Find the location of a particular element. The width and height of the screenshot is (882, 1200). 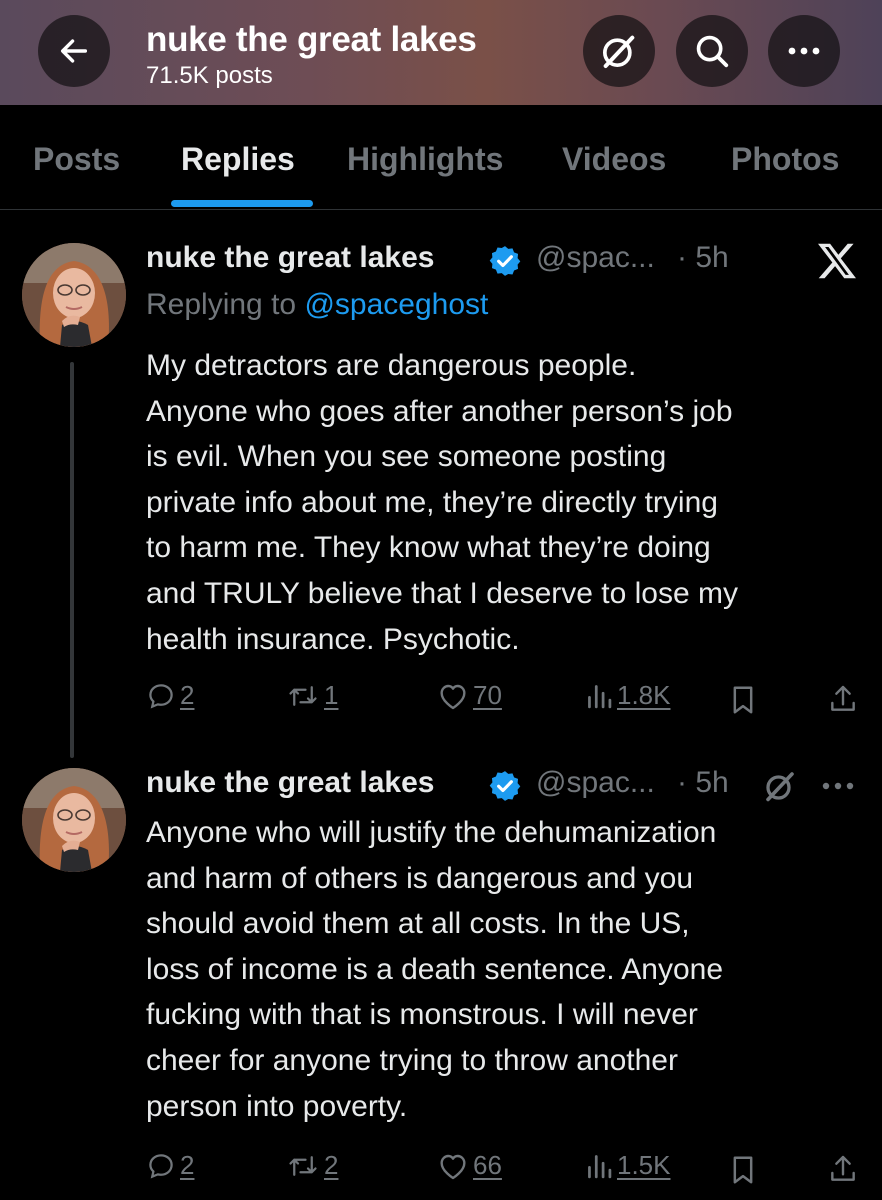

more-icon is located at coordinates (804, 51).